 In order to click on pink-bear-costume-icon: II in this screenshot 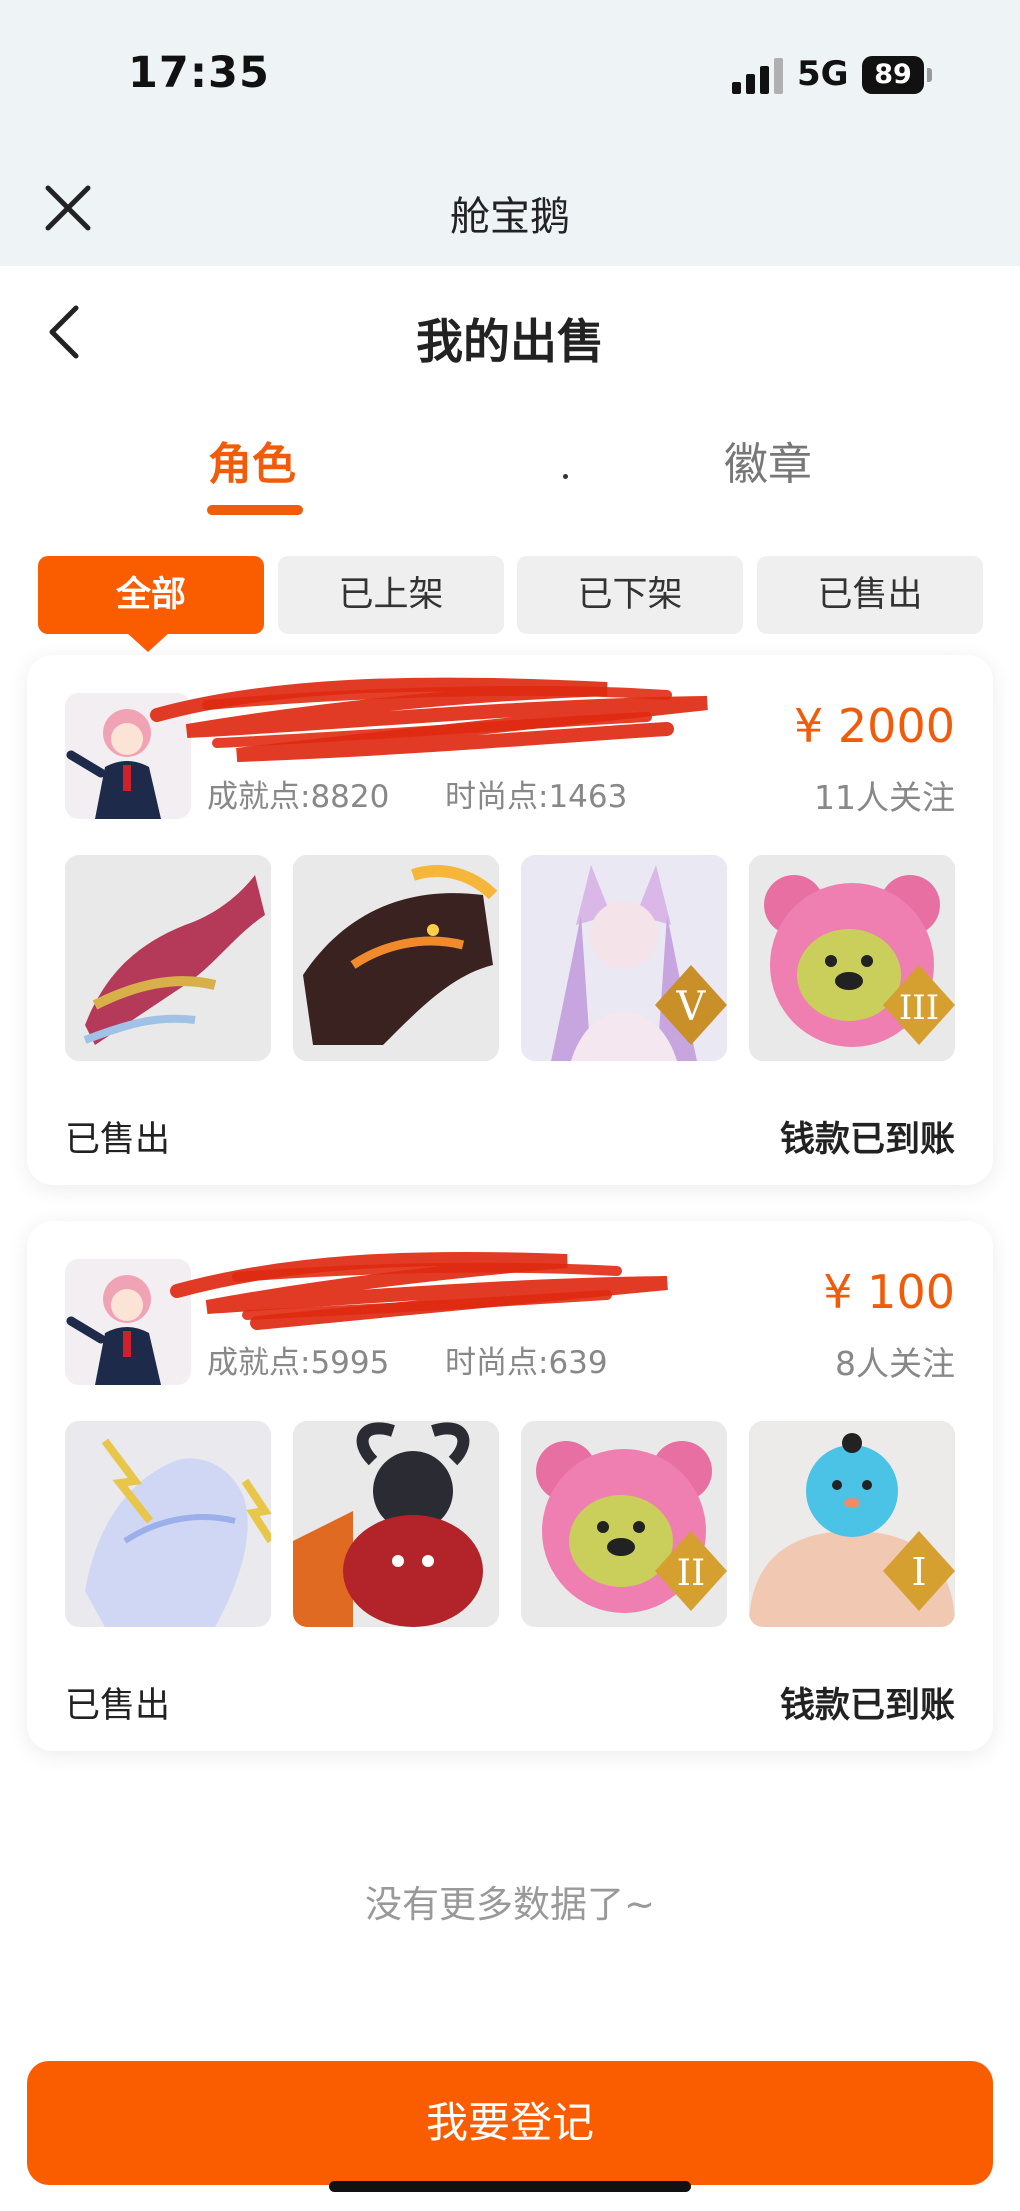, I will do `click(624, 1524)`.